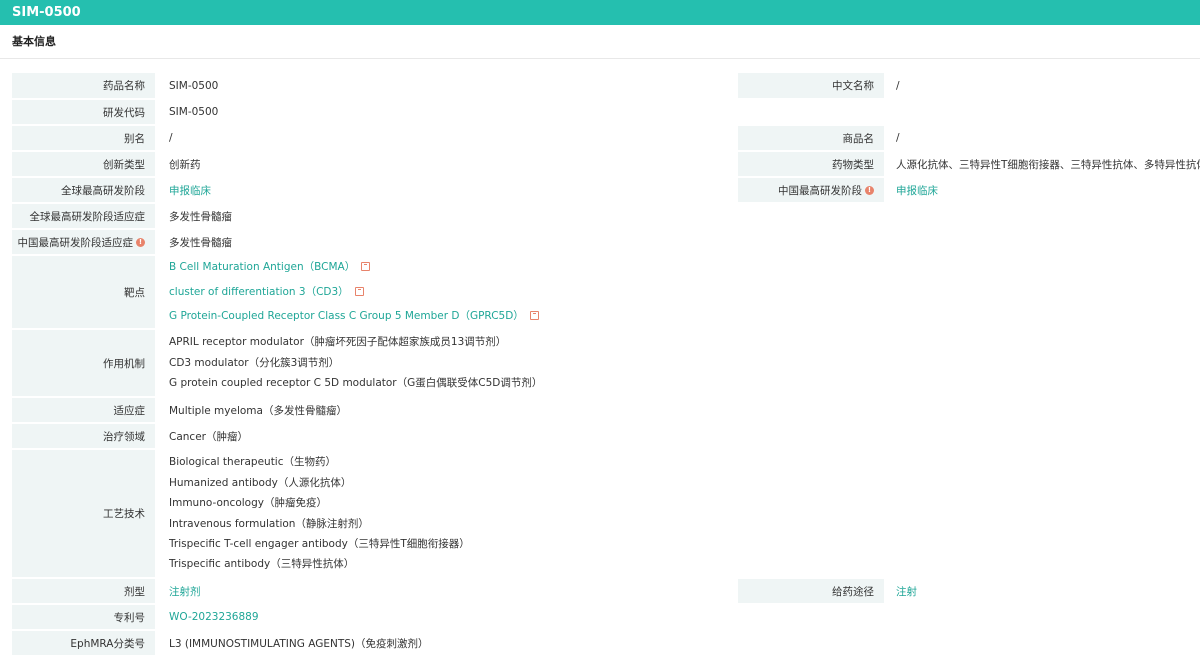 This screenshot has width=1200, height=657. What do you see at coordinates (606, 592) in the screenshot?
I see `row-dosage-form: 剂型 注射剂 给药途径 注射` at bounding box center [606, 592].